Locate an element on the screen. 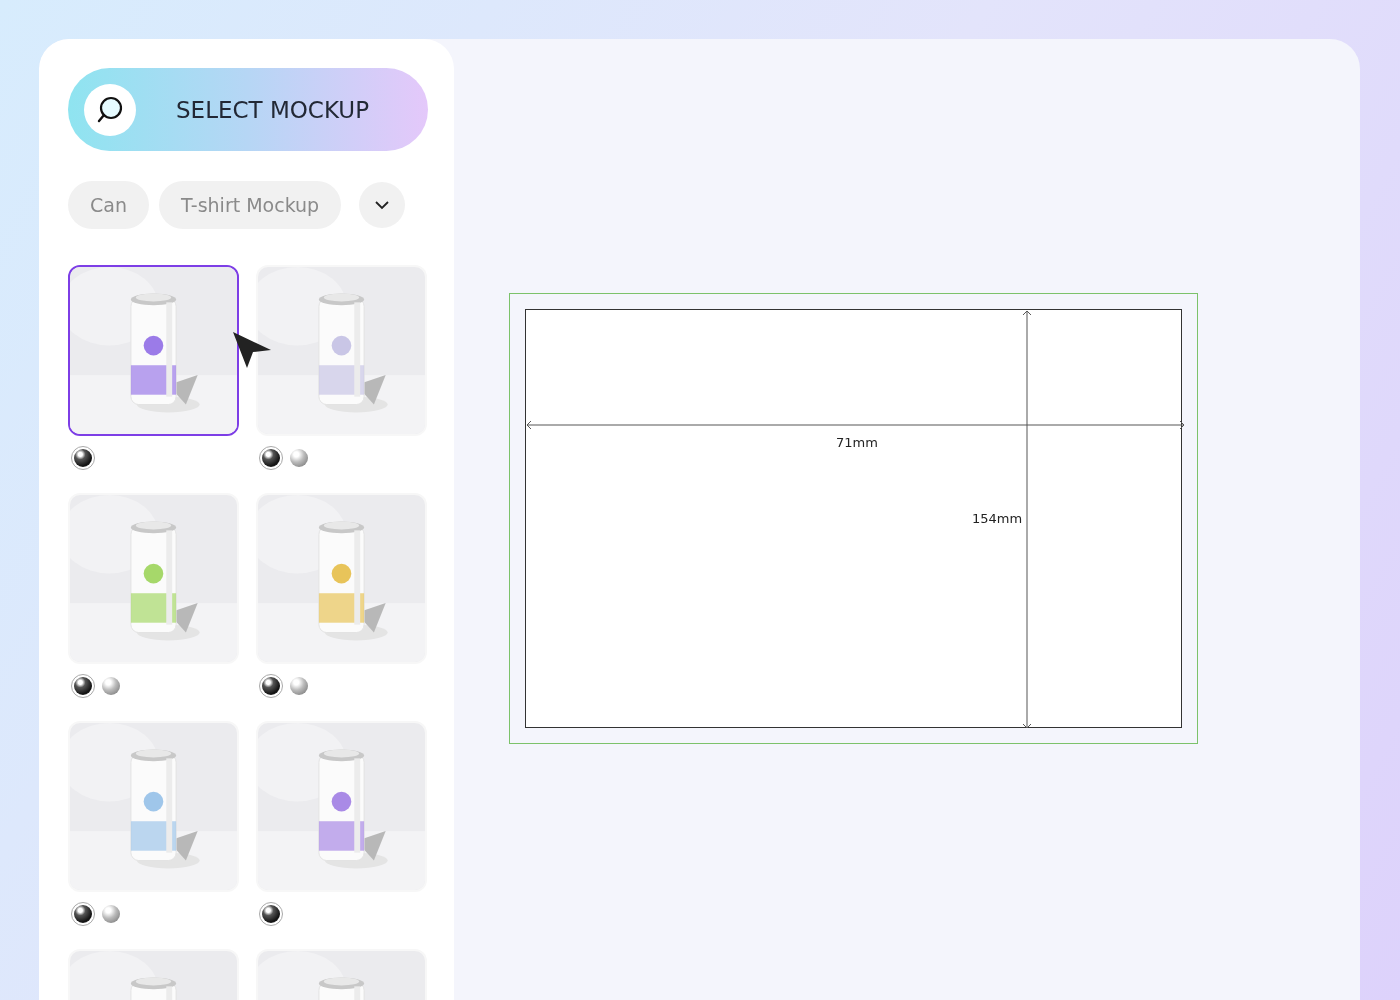 The width and height of the screenshot is (1400, 1000). search-icon is located at coordinates (110, 109).